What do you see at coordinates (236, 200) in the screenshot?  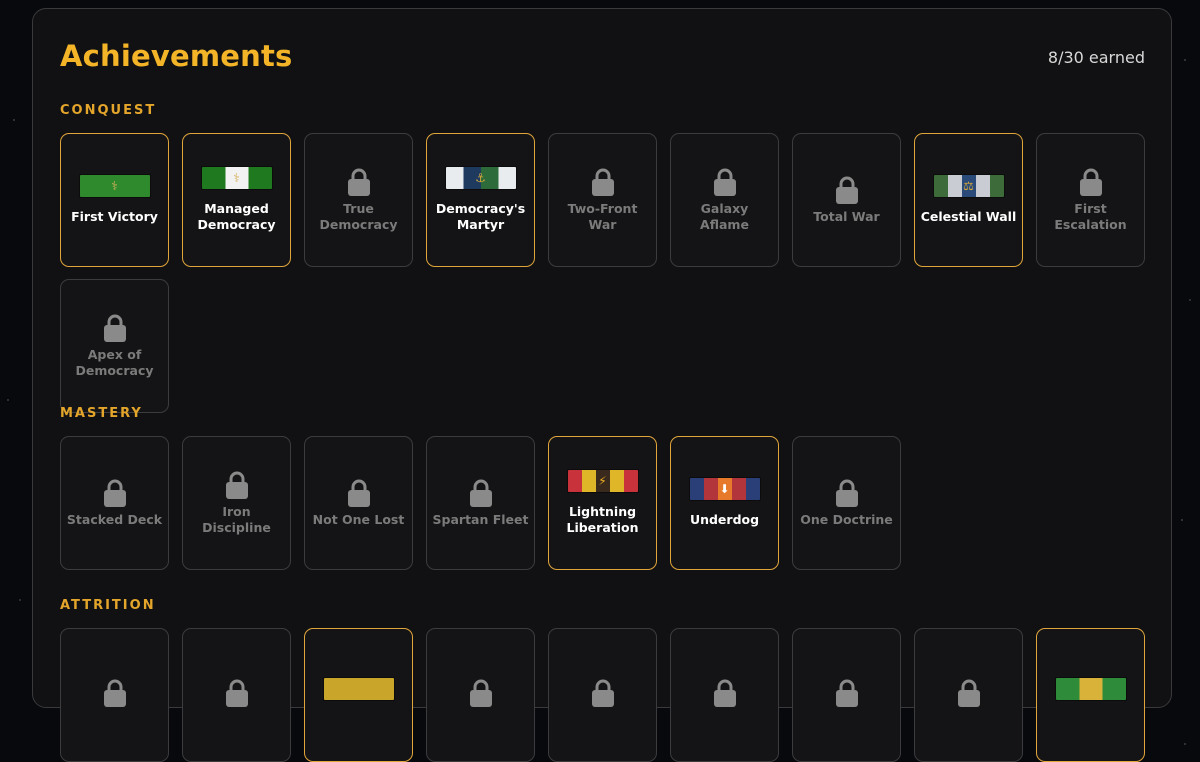 I see `achievement-card-managed-democracy: ⚕ Managed Democracy` at bounding box center [236, 200].